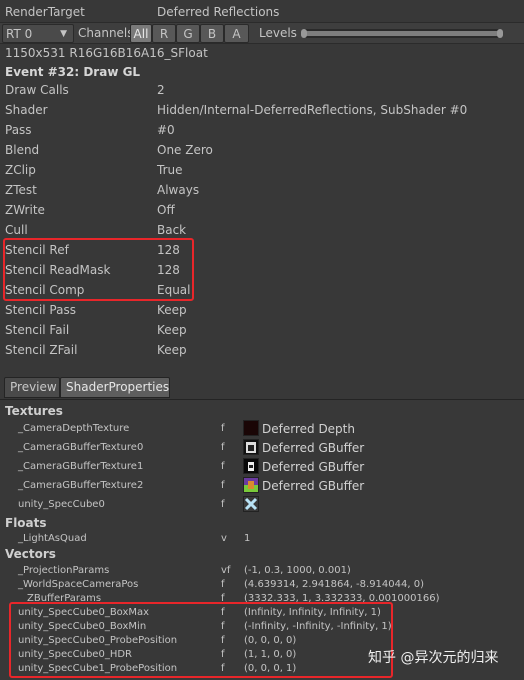 The height and width of the screenshot is (680, 524). Describe the element at coordinates (262, 190) in the screenshot. I see `prop-ztest: ZTest Always` at that location.